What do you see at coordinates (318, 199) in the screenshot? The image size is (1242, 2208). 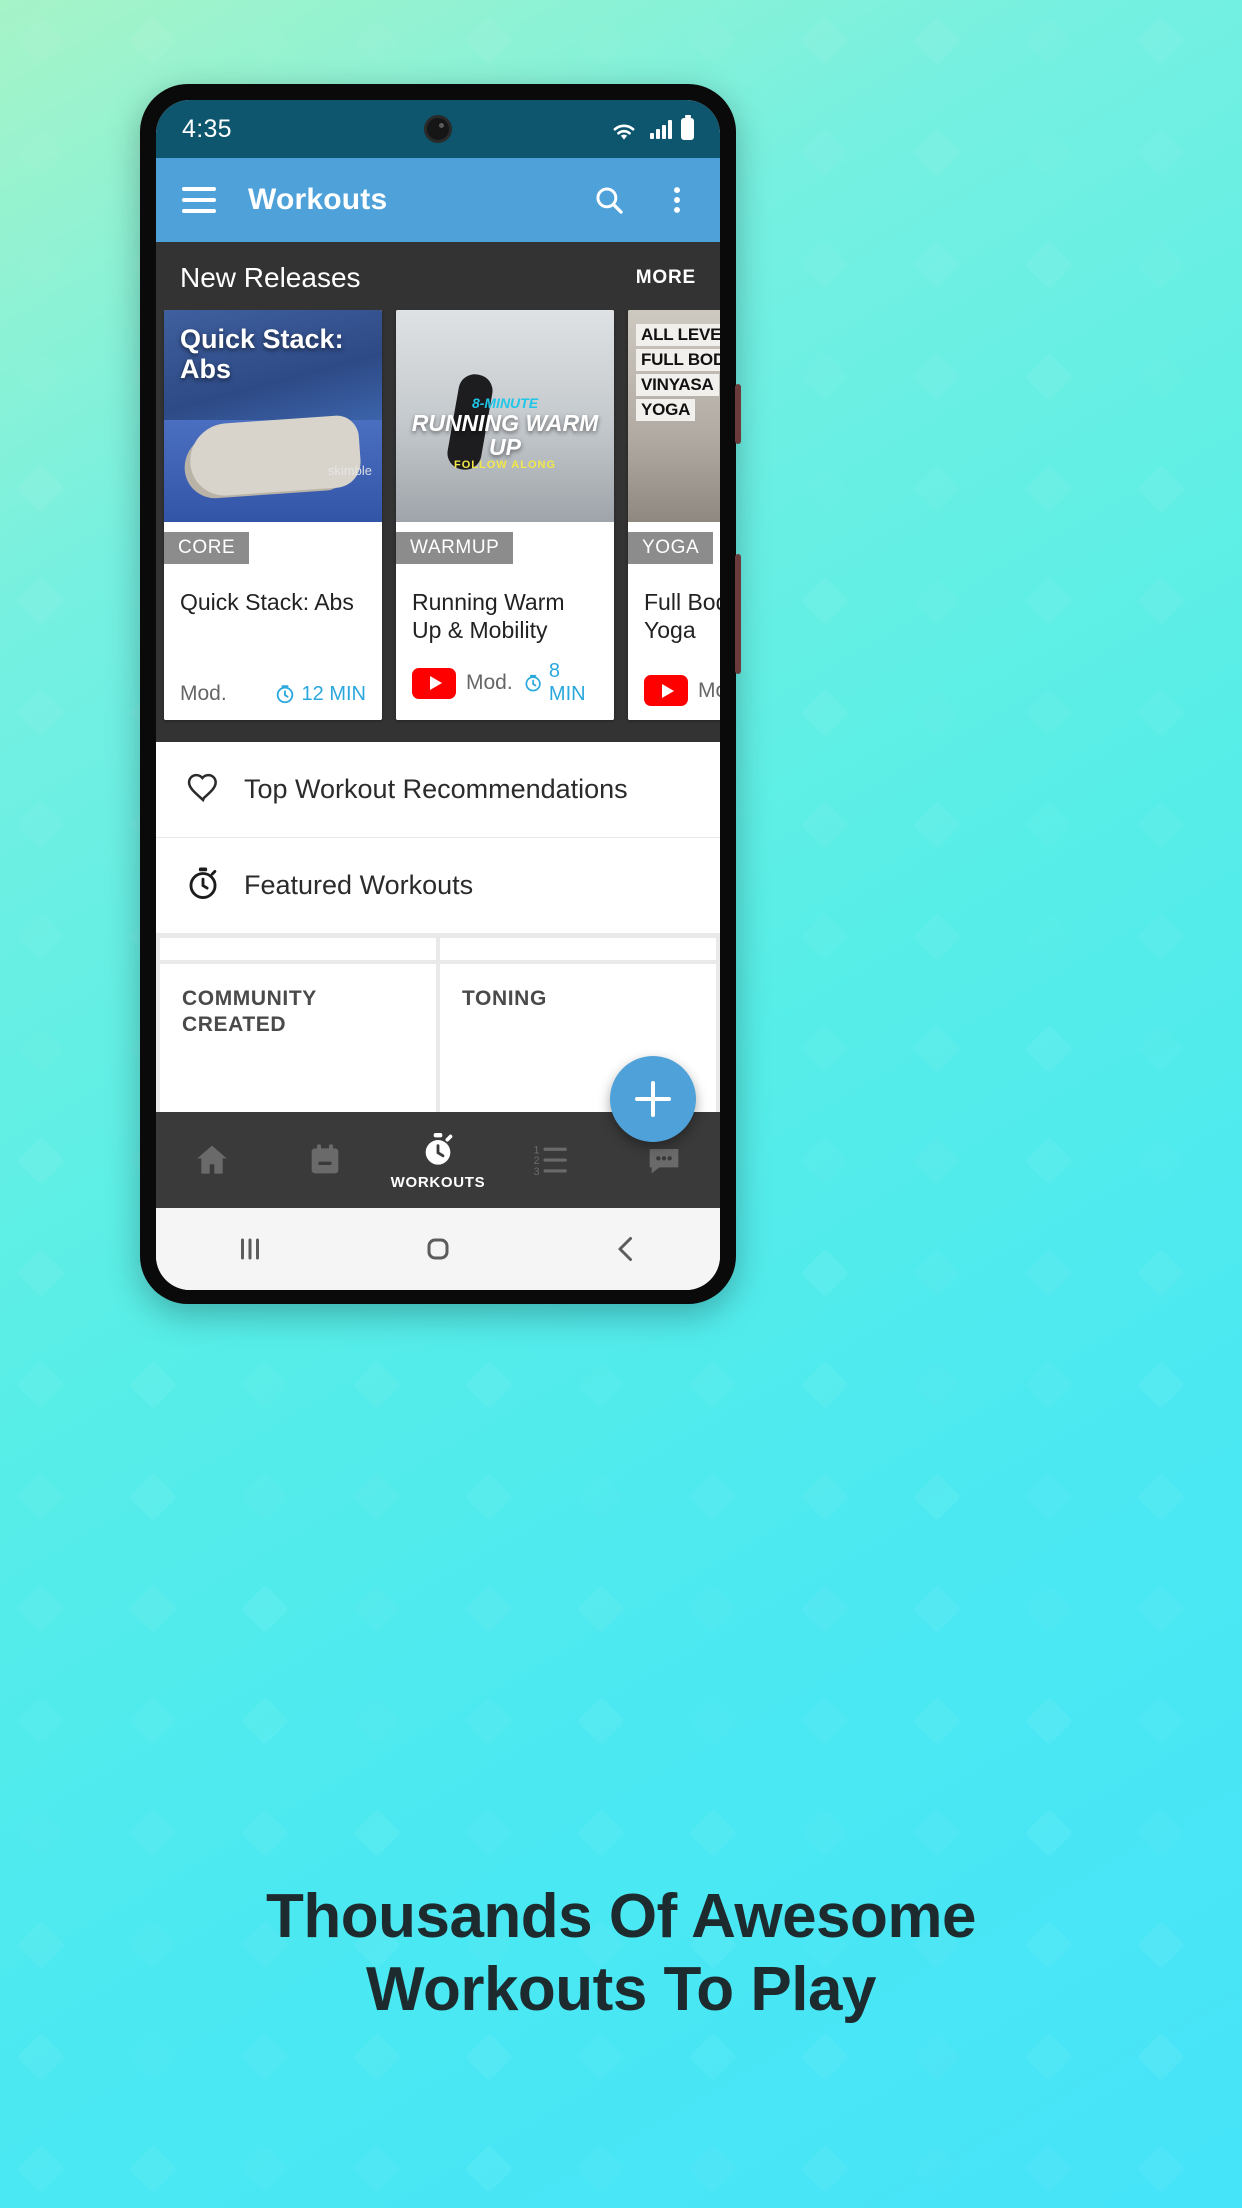 I see `page-title: Workouts` at bounding box center [318, 199].